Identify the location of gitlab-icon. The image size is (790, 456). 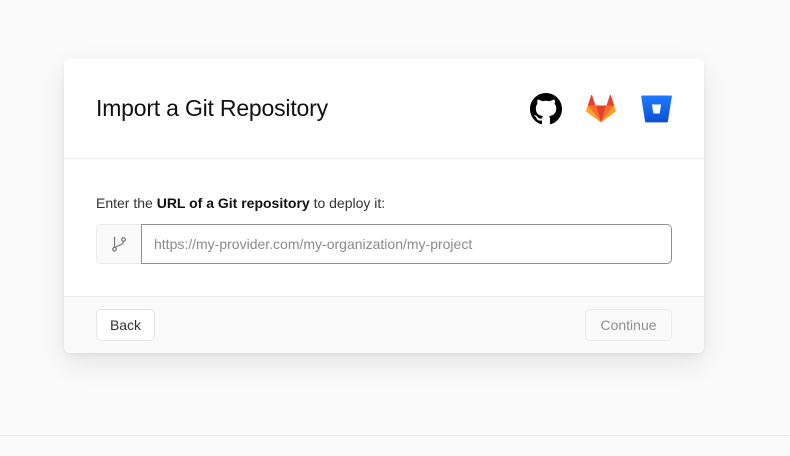
(601, 109).